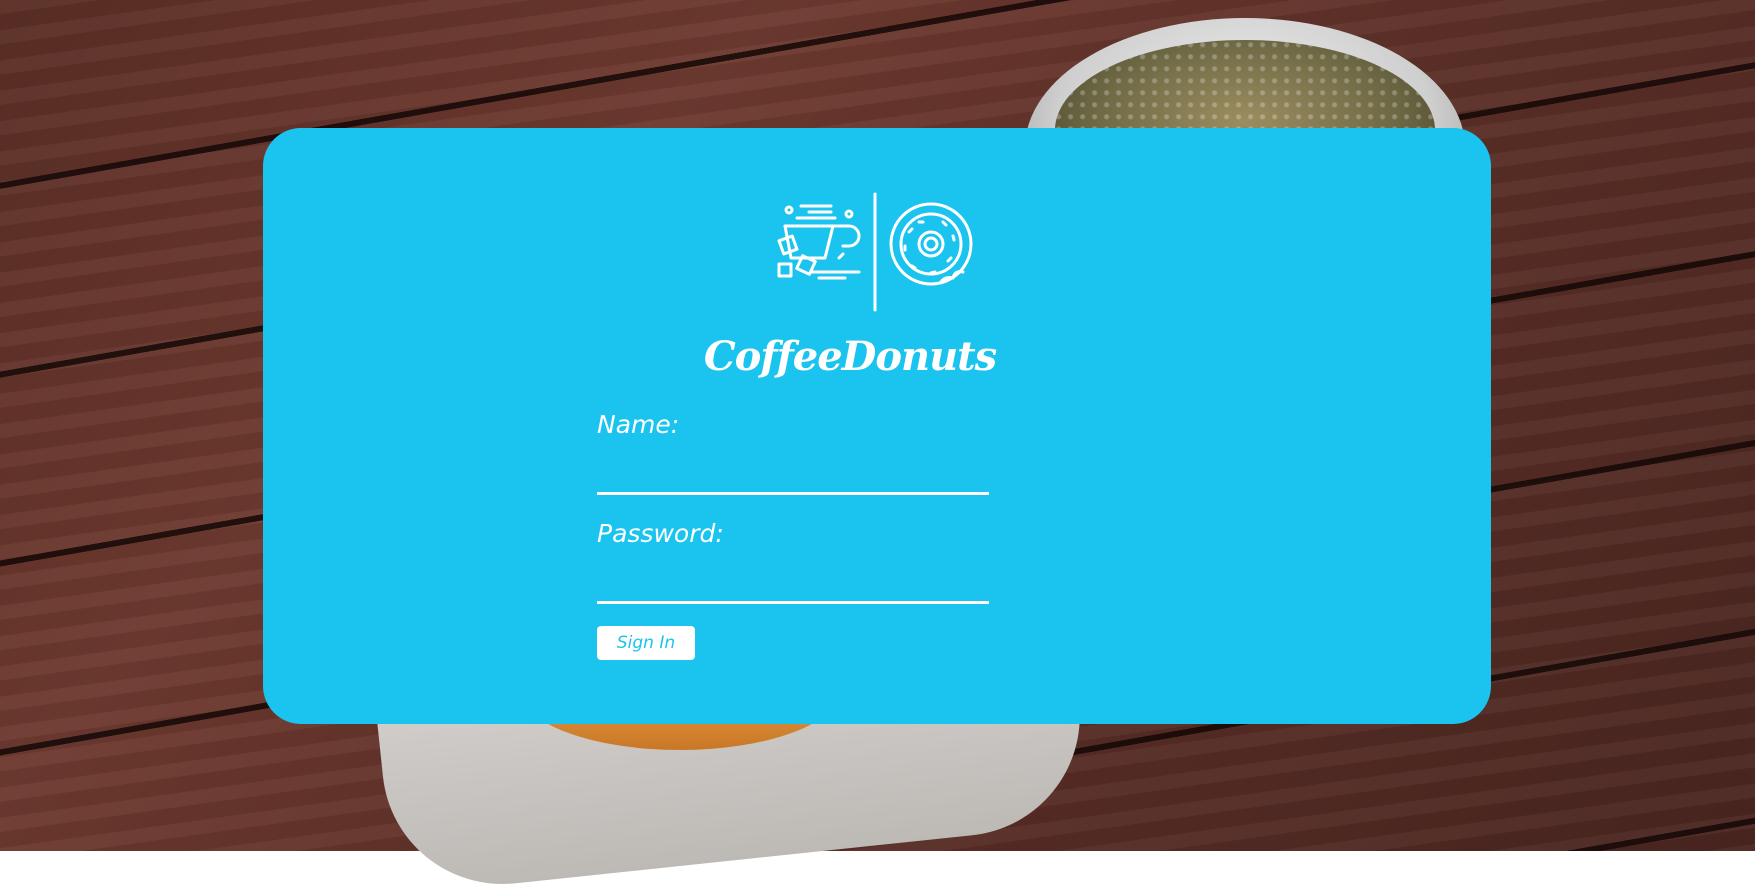  Describe the element at coordinates (793, 474) in the screenshot. I see `name-input` at that location.